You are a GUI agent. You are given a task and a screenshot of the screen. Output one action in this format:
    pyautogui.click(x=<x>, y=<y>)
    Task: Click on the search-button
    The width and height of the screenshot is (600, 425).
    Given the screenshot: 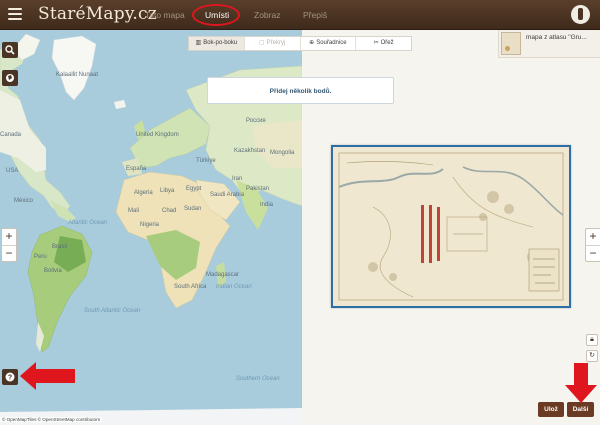 What is the action you would take?
    pyautogui.click(x=10, y=50)
    